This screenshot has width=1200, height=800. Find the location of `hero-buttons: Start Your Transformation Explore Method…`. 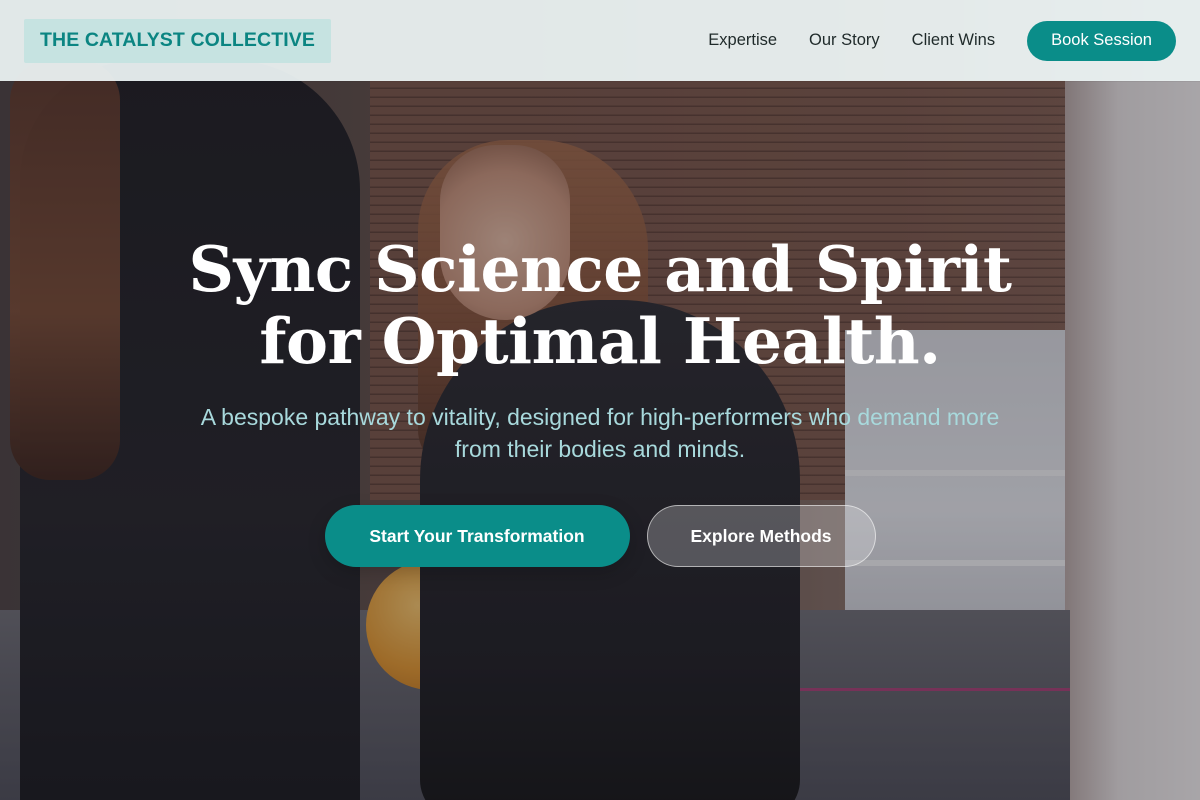

hero-buttons: Start Your Transformation Explore Method… is located at coordinates (600, 536).